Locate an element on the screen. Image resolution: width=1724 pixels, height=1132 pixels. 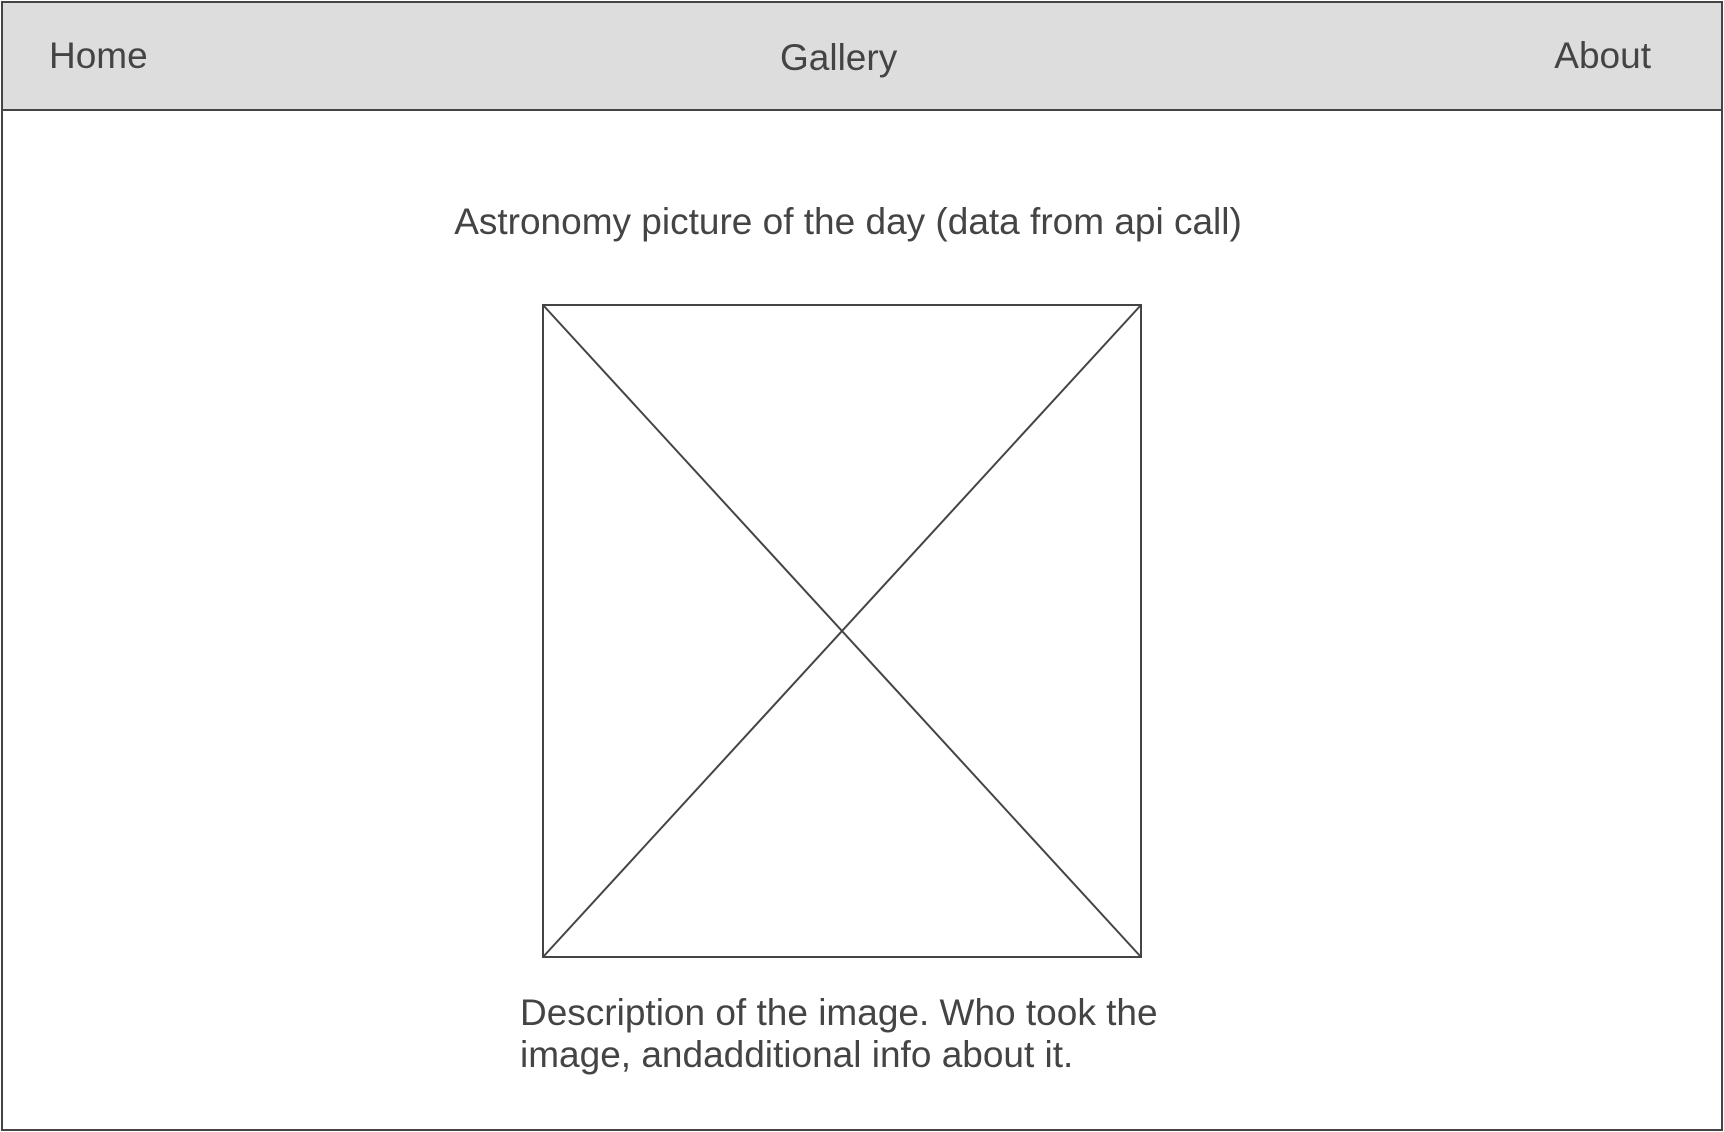
nav-home-link: Home is located at coordinates (98, 56).